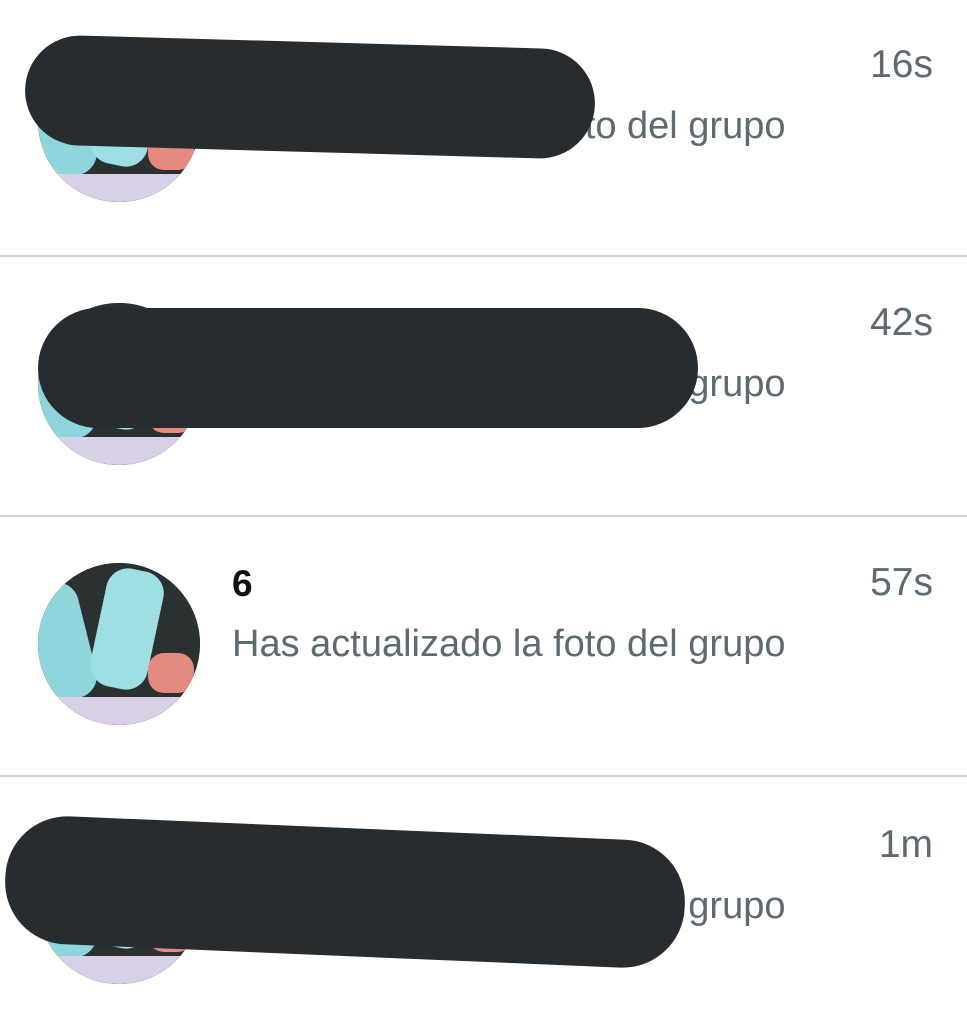  Describe the element at coordinates (119, 644) in the screenshot. I see `group-avatar-icon` at that location.